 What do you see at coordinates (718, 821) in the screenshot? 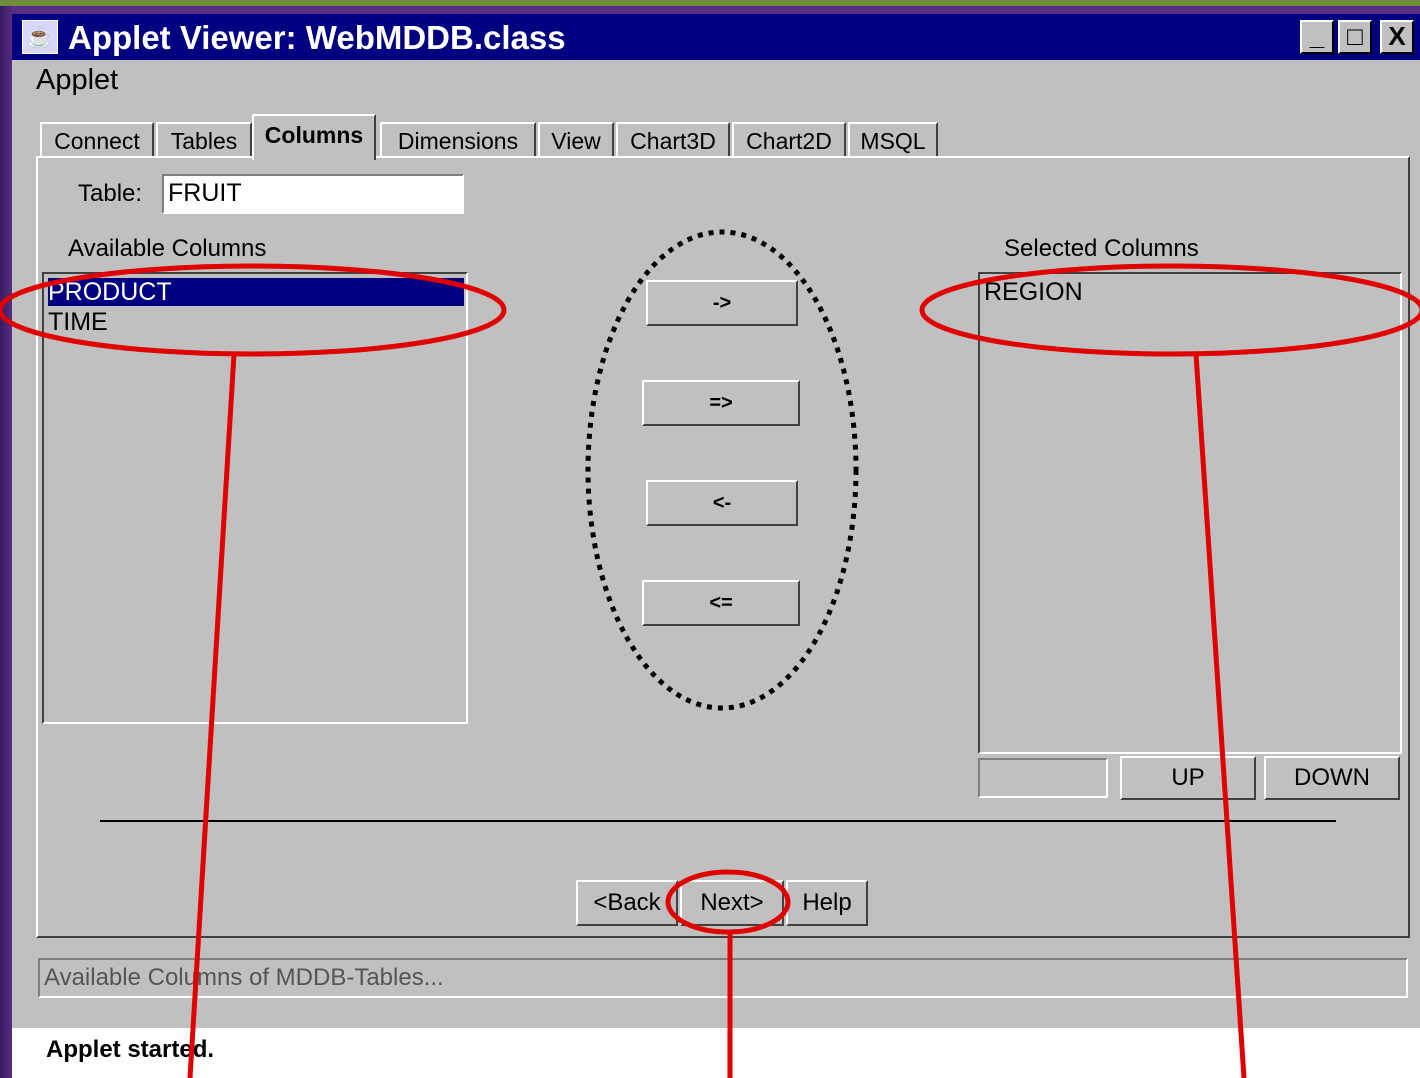
I see `divider` at bounding box center [718, 821].